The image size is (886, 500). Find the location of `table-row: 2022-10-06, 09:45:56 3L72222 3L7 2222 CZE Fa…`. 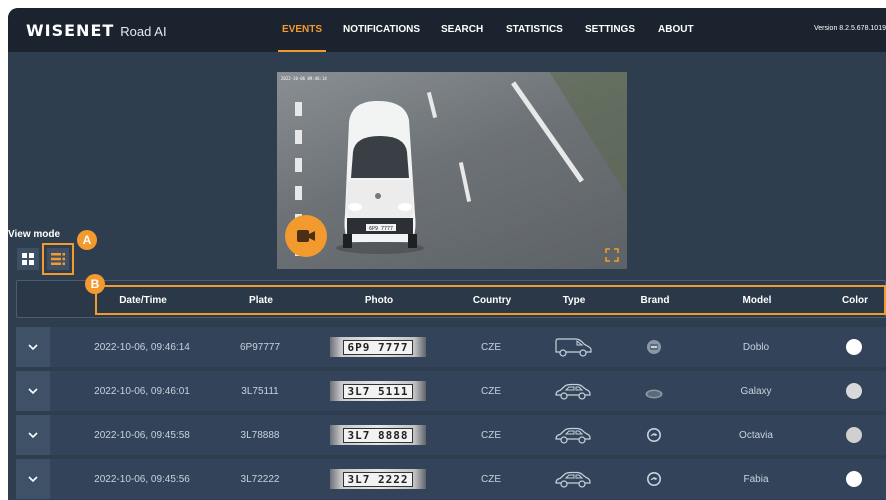

table-row: 2022-10-06, 09:45:56 3L72222 3L7 2222 CZE Fa… is located at coordinates (451, 479).